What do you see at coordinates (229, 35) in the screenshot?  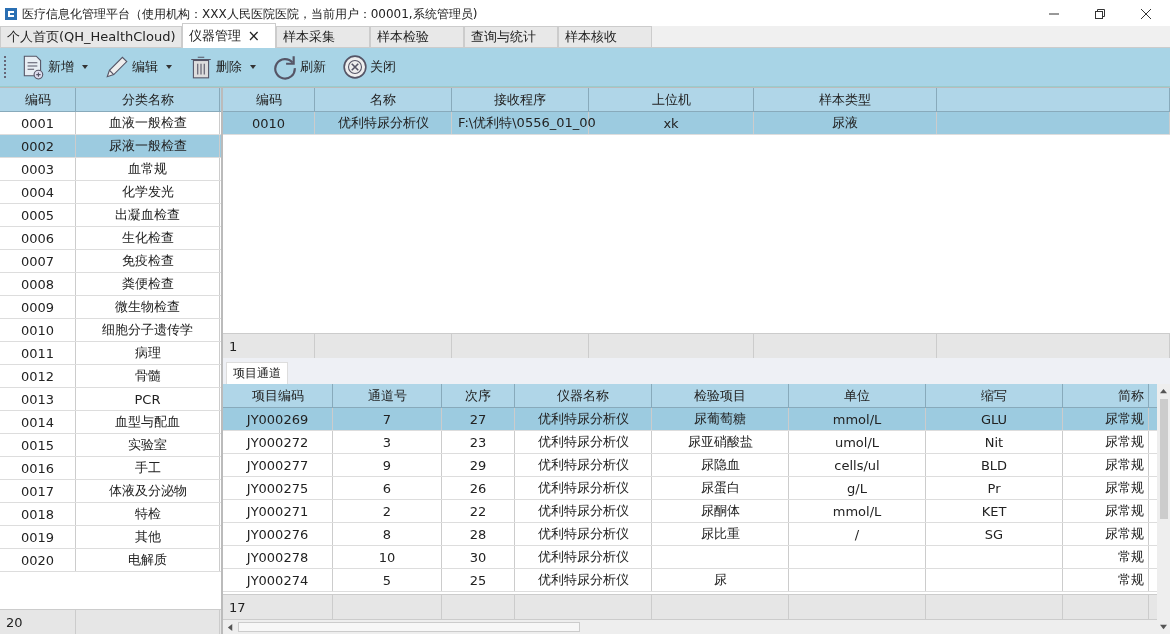 I see `tab: 仪器管理 ×` at bounding box center [229, 35].